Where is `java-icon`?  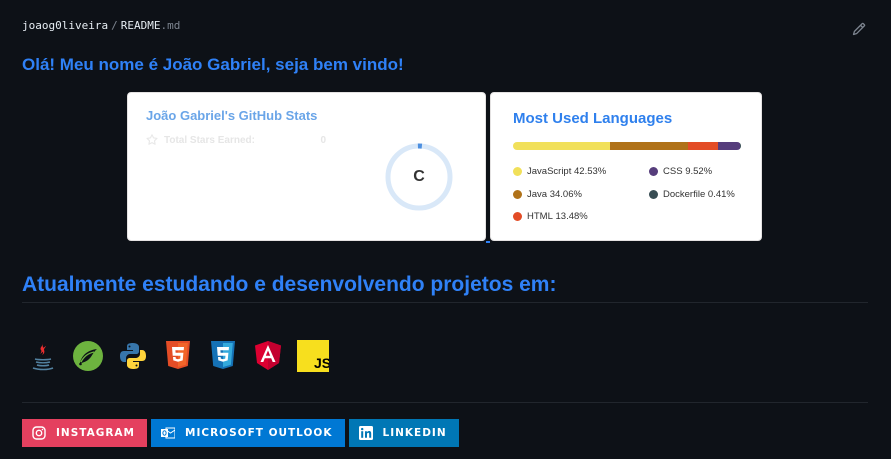
java-icon is located at coordinates (43, 356).